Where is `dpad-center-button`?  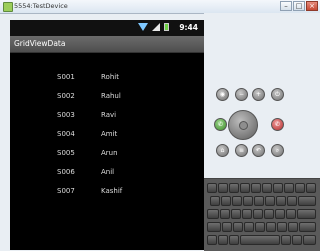 dpad-center-button is located at coordinates (243, 125).